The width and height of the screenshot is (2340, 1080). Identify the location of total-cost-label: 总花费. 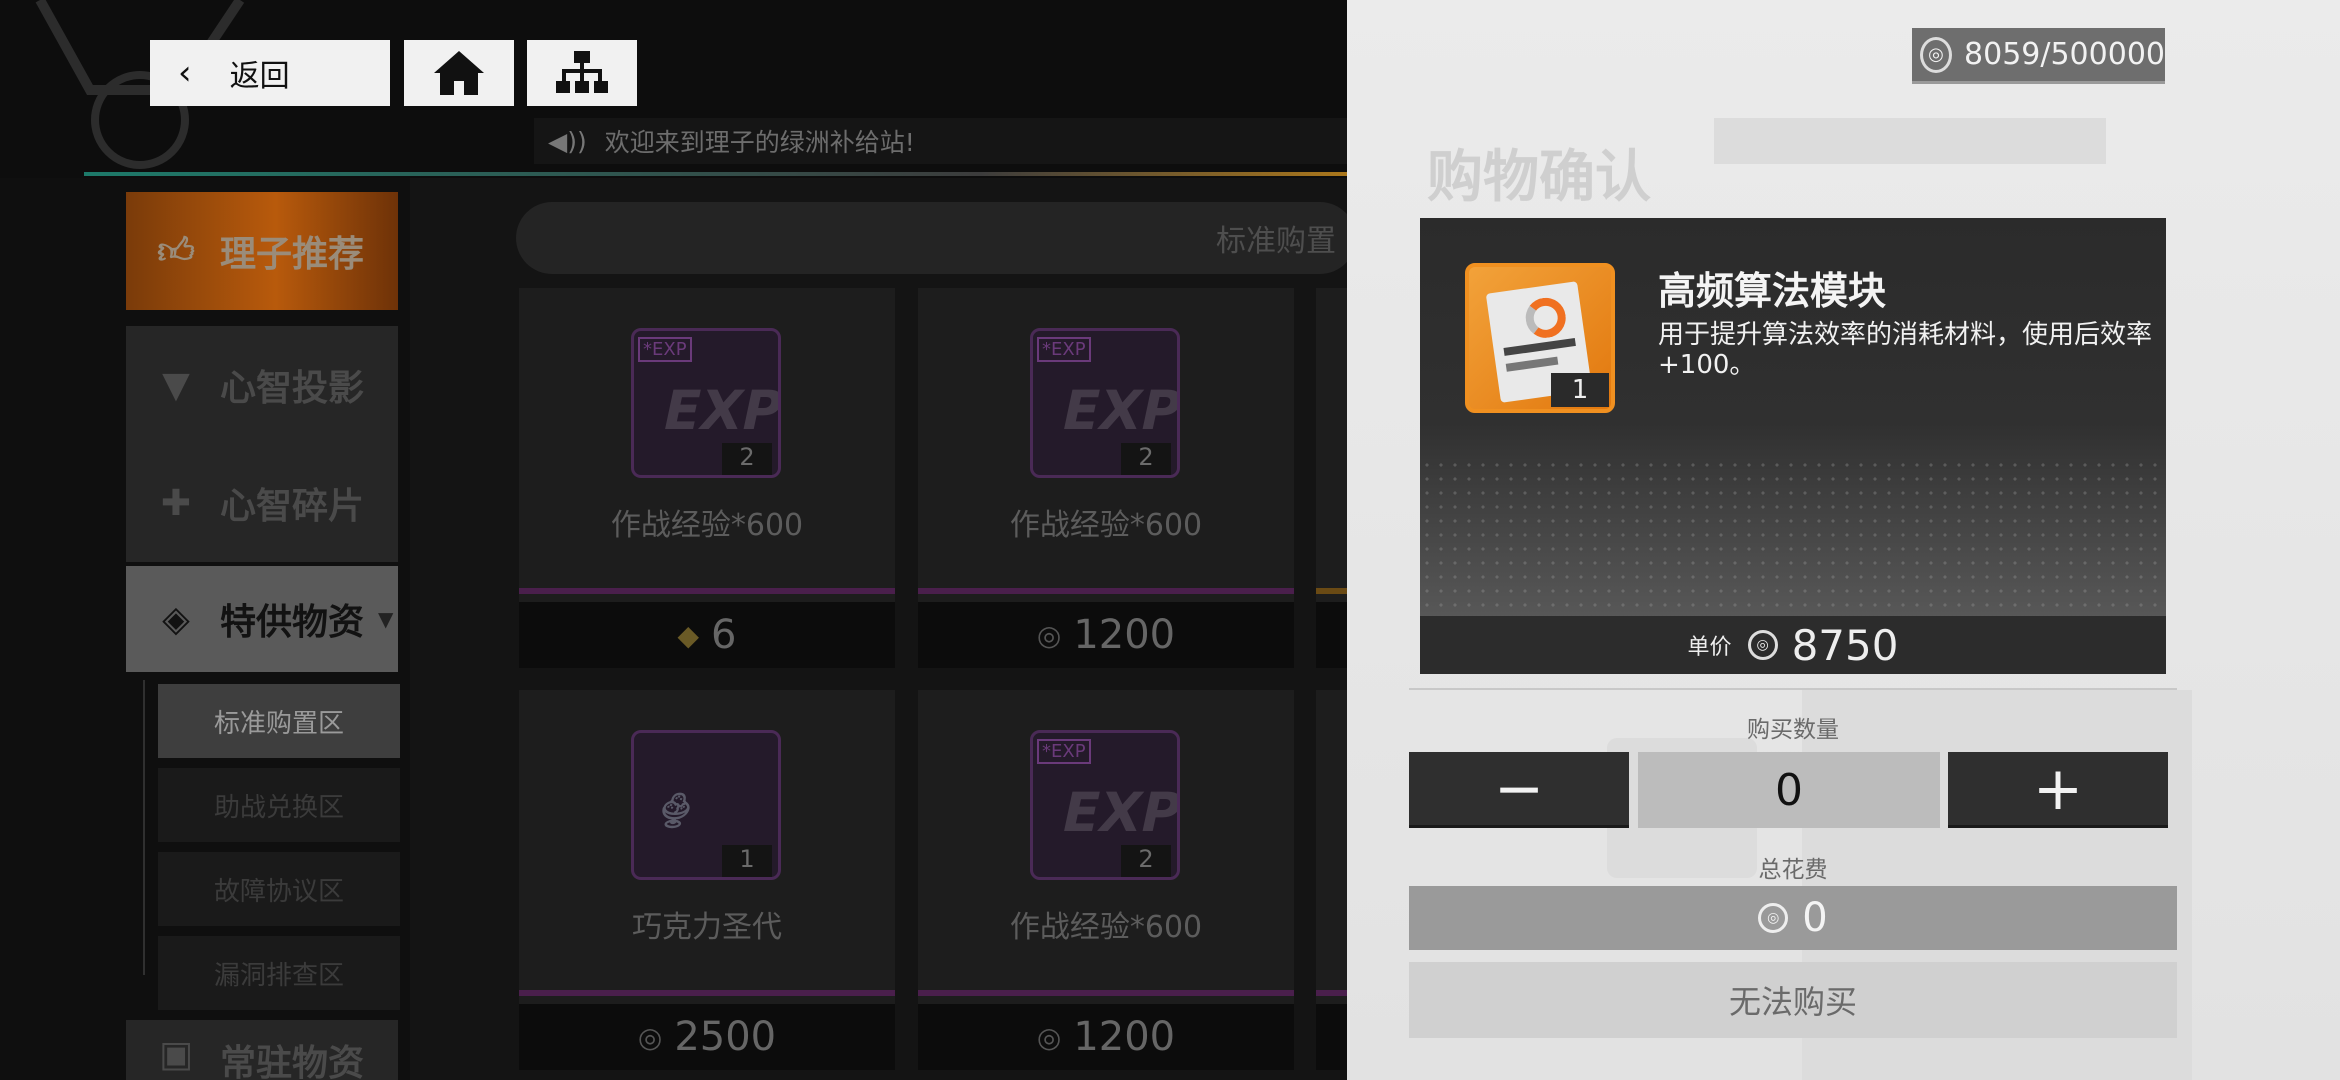
(1793, 870).